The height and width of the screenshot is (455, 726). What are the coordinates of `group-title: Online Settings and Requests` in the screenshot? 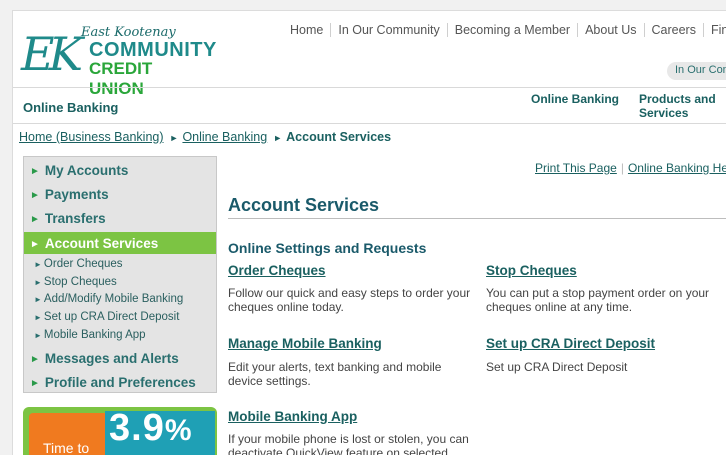 It's located at (327, 248).